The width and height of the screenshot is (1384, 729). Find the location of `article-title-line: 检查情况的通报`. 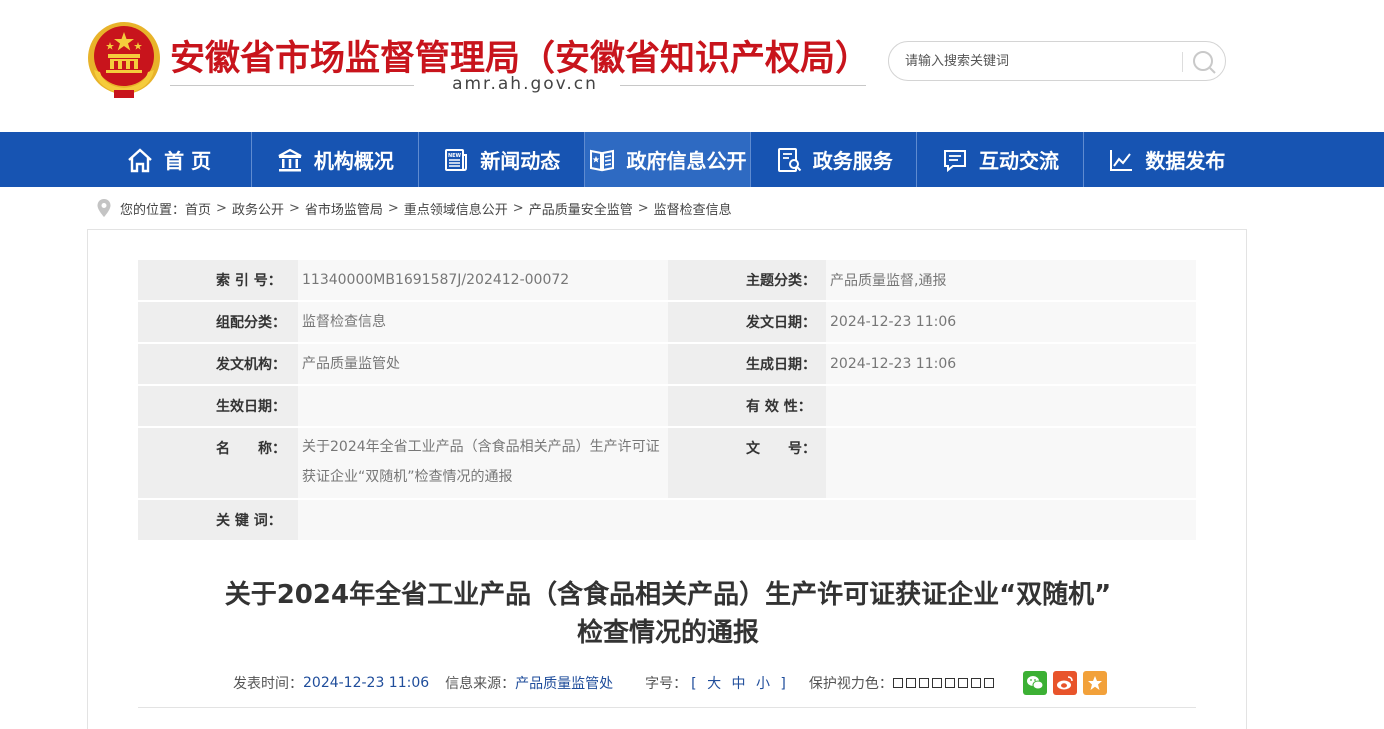

article-title-line: 检查情况的通报 is located at coordinates (667, 633).